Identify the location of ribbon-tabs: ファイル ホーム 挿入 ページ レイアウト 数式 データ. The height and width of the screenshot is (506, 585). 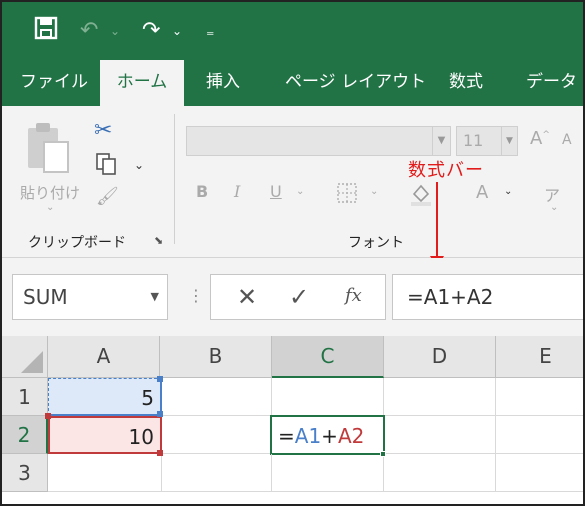
(292, 84).